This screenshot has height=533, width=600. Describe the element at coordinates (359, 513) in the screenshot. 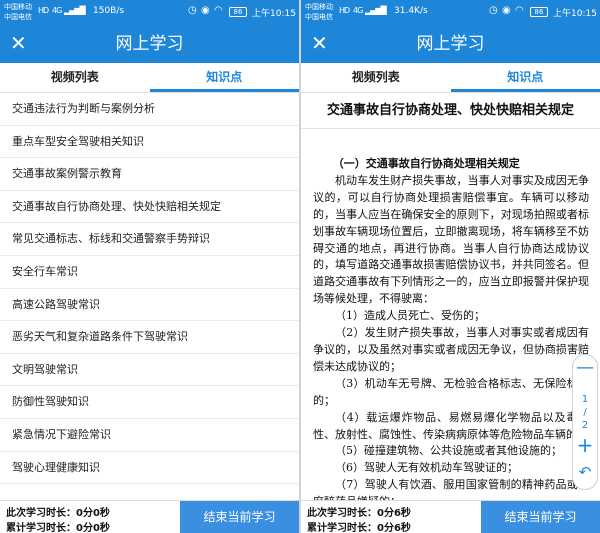

I see `session-study-time: 此次学习时长：0分6秒` at that location.